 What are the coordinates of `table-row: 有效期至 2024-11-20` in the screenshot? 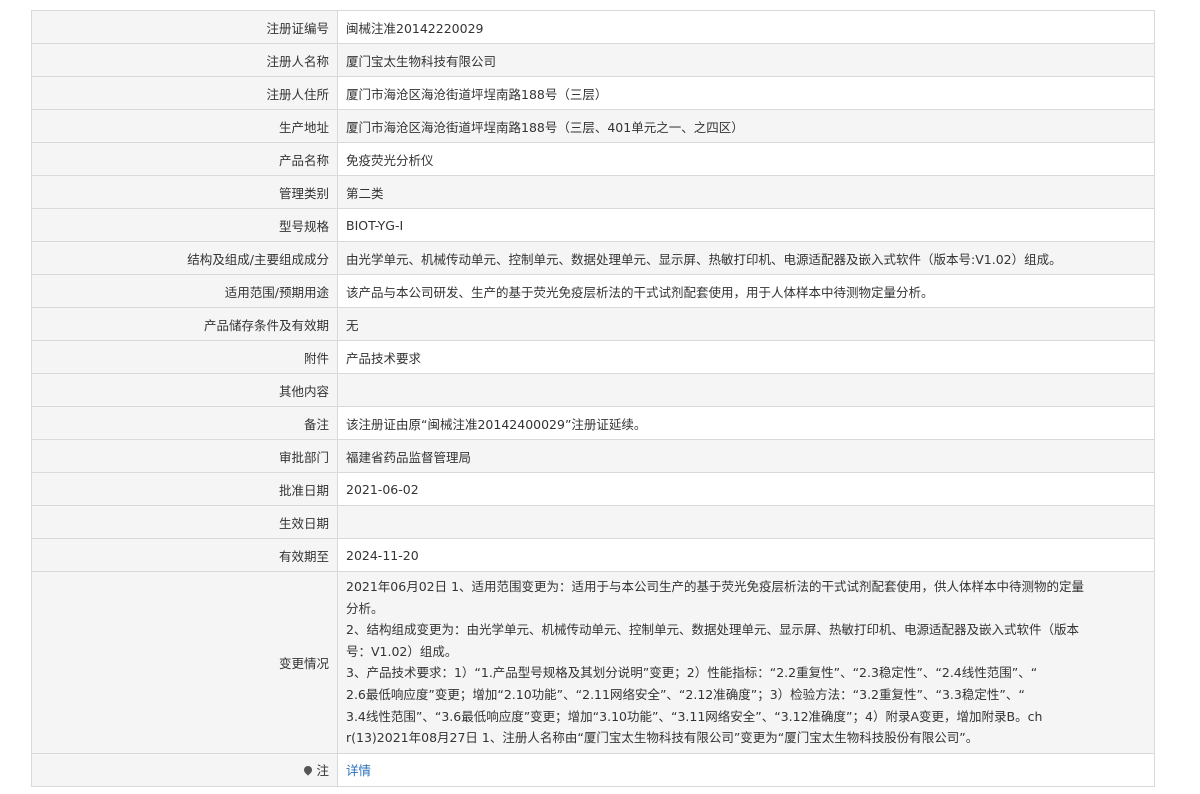 It's located at (593, 555).